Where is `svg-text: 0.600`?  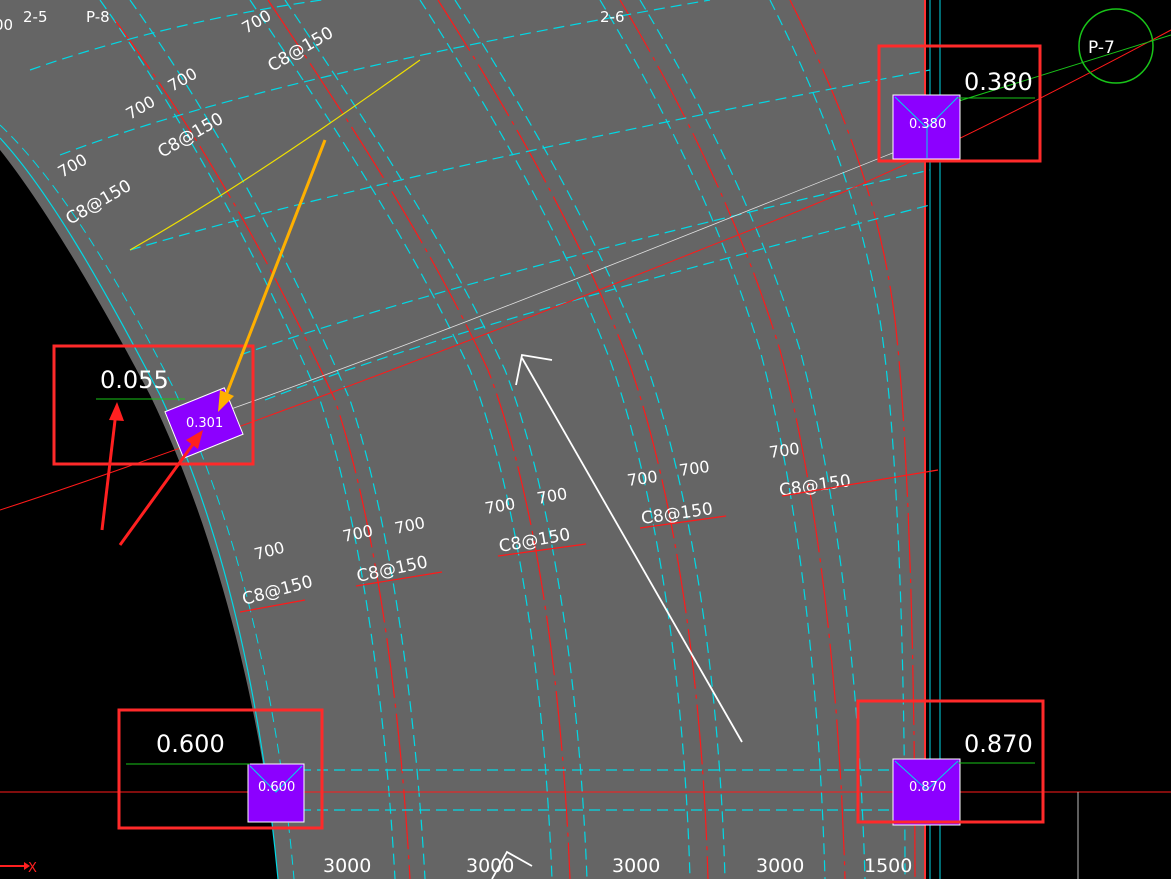
svg-text: 0.600 is located at coordinates (190, 744).